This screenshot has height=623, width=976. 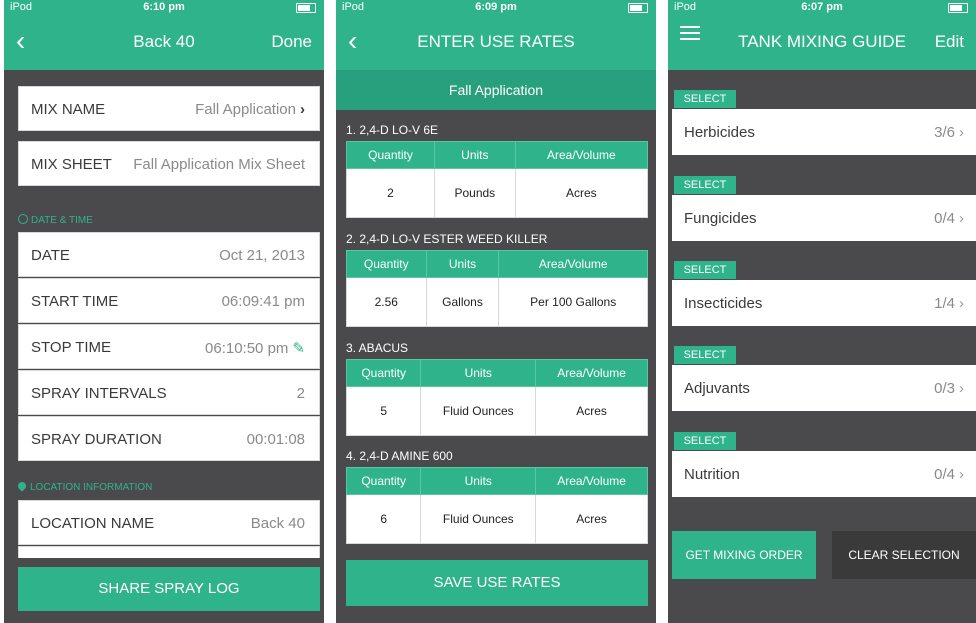 I want to click on location-name-value: Back 40, so click(x=277, y=523).